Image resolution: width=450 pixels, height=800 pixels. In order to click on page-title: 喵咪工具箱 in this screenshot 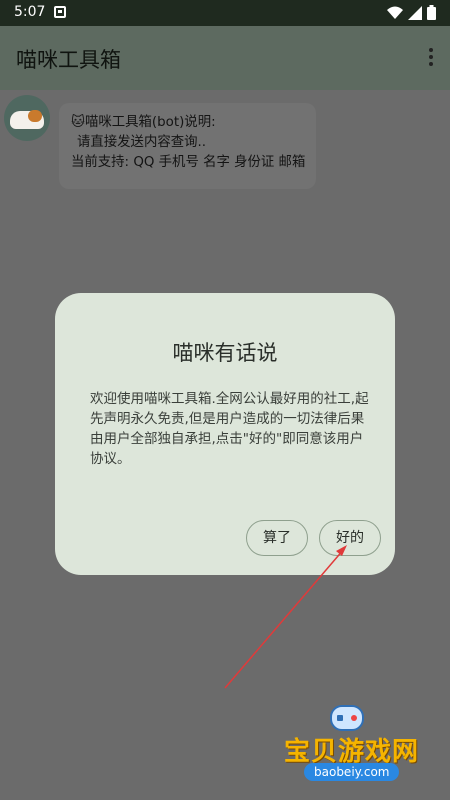, I will do `click(68, 60)`.